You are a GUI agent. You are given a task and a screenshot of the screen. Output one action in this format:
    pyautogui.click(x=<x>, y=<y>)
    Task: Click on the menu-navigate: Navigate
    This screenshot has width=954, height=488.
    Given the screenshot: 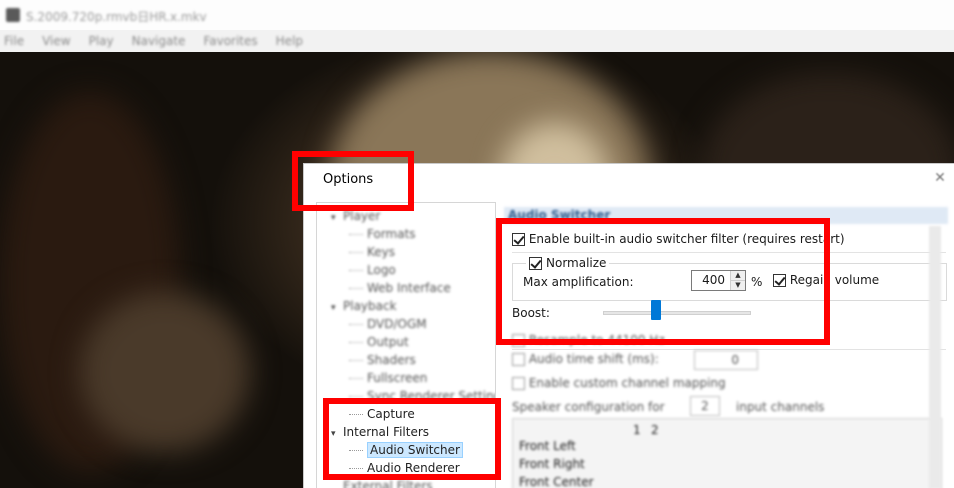 What is the action you would take?
    pyautogui.click(x=159, y=41)
    